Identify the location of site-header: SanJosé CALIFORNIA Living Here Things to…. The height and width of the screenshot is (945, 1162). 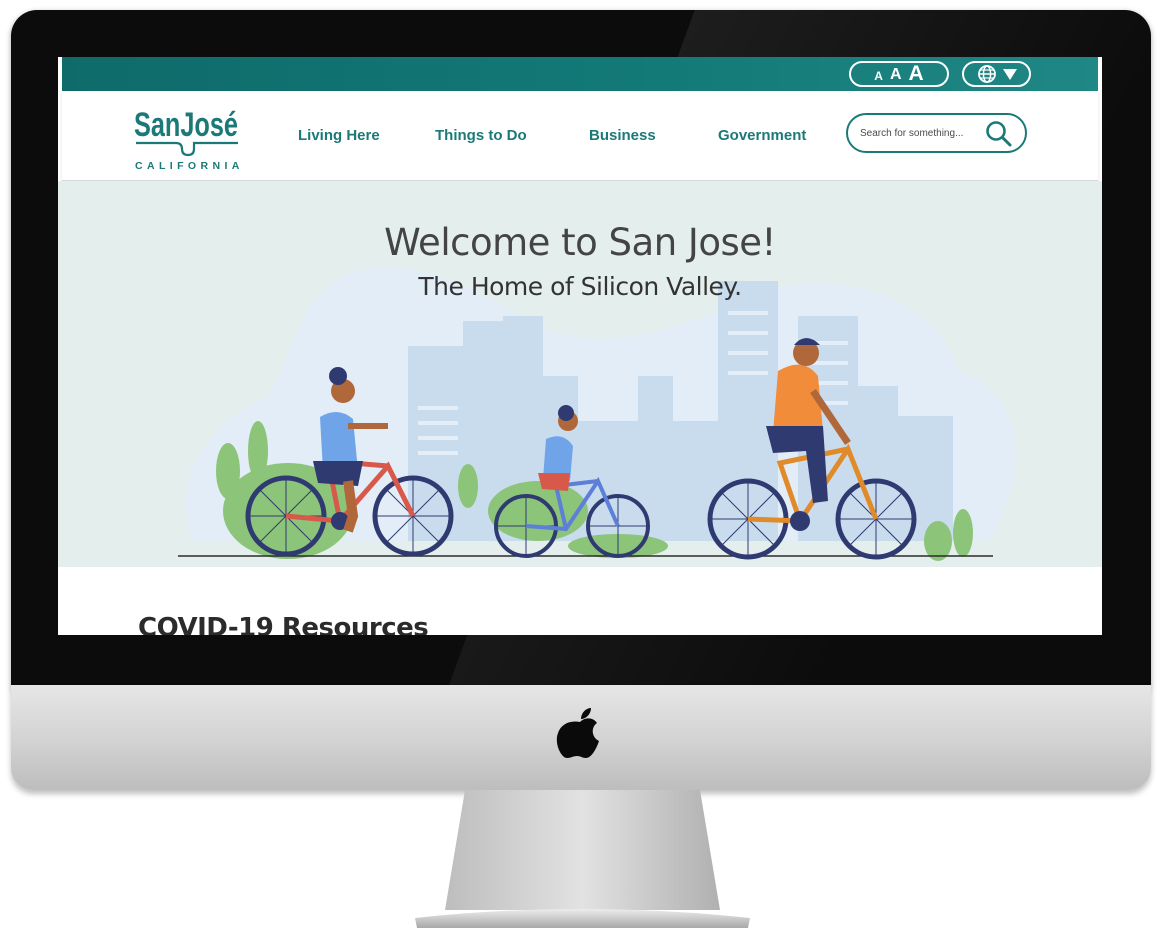
(580, 136).